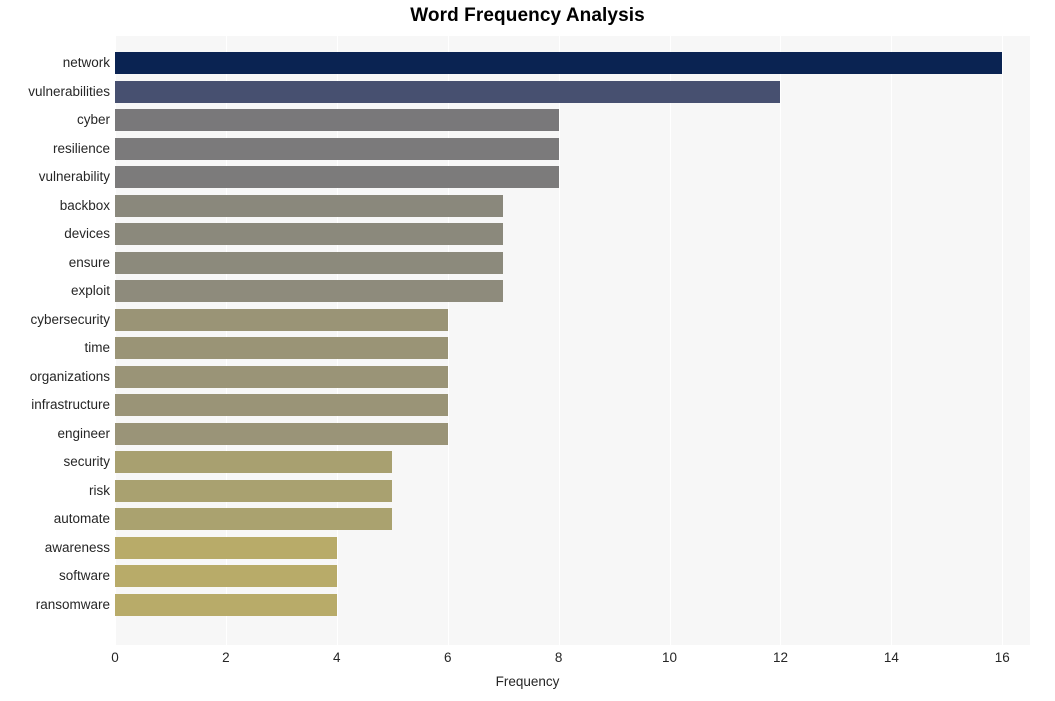 Image resolution: width=1055 pixels, height=701 pixels. I want to click on y-axis-tick-label: software, so click(84, 576).